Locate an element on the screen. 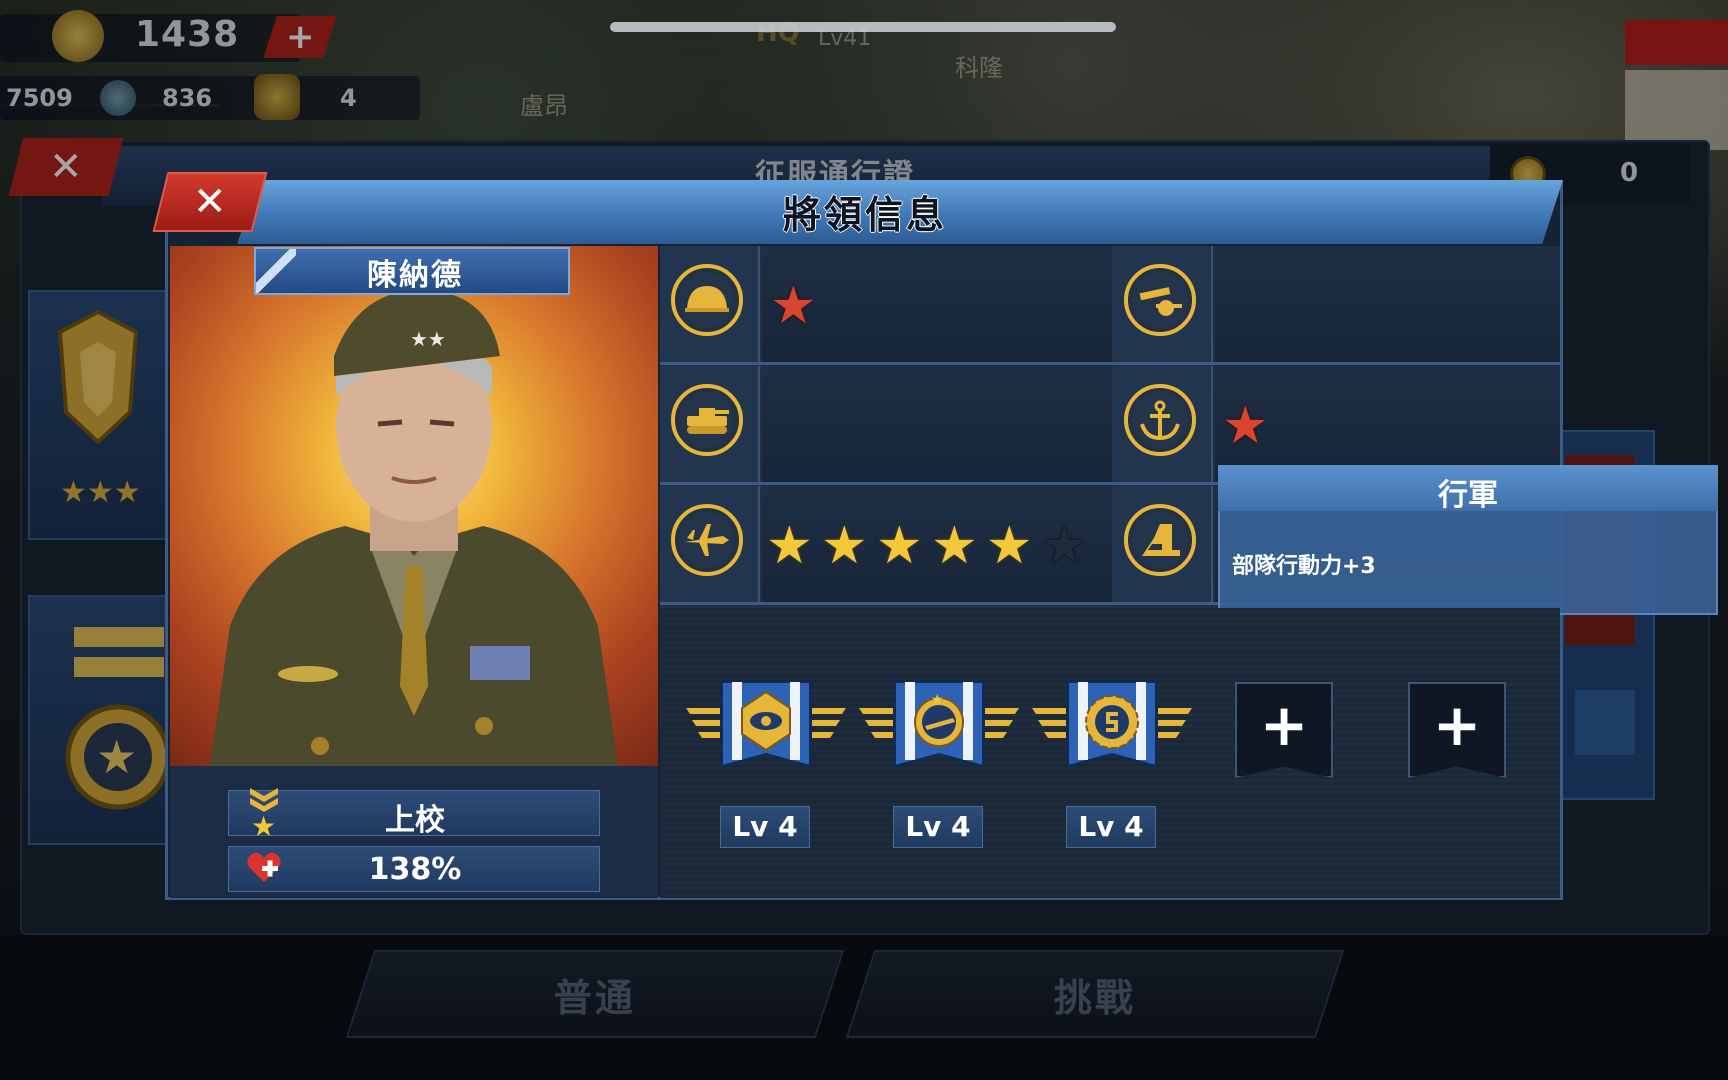 The image size is (1728, 1080). general-portrait: ★★ is located at coordinates (414, 506).